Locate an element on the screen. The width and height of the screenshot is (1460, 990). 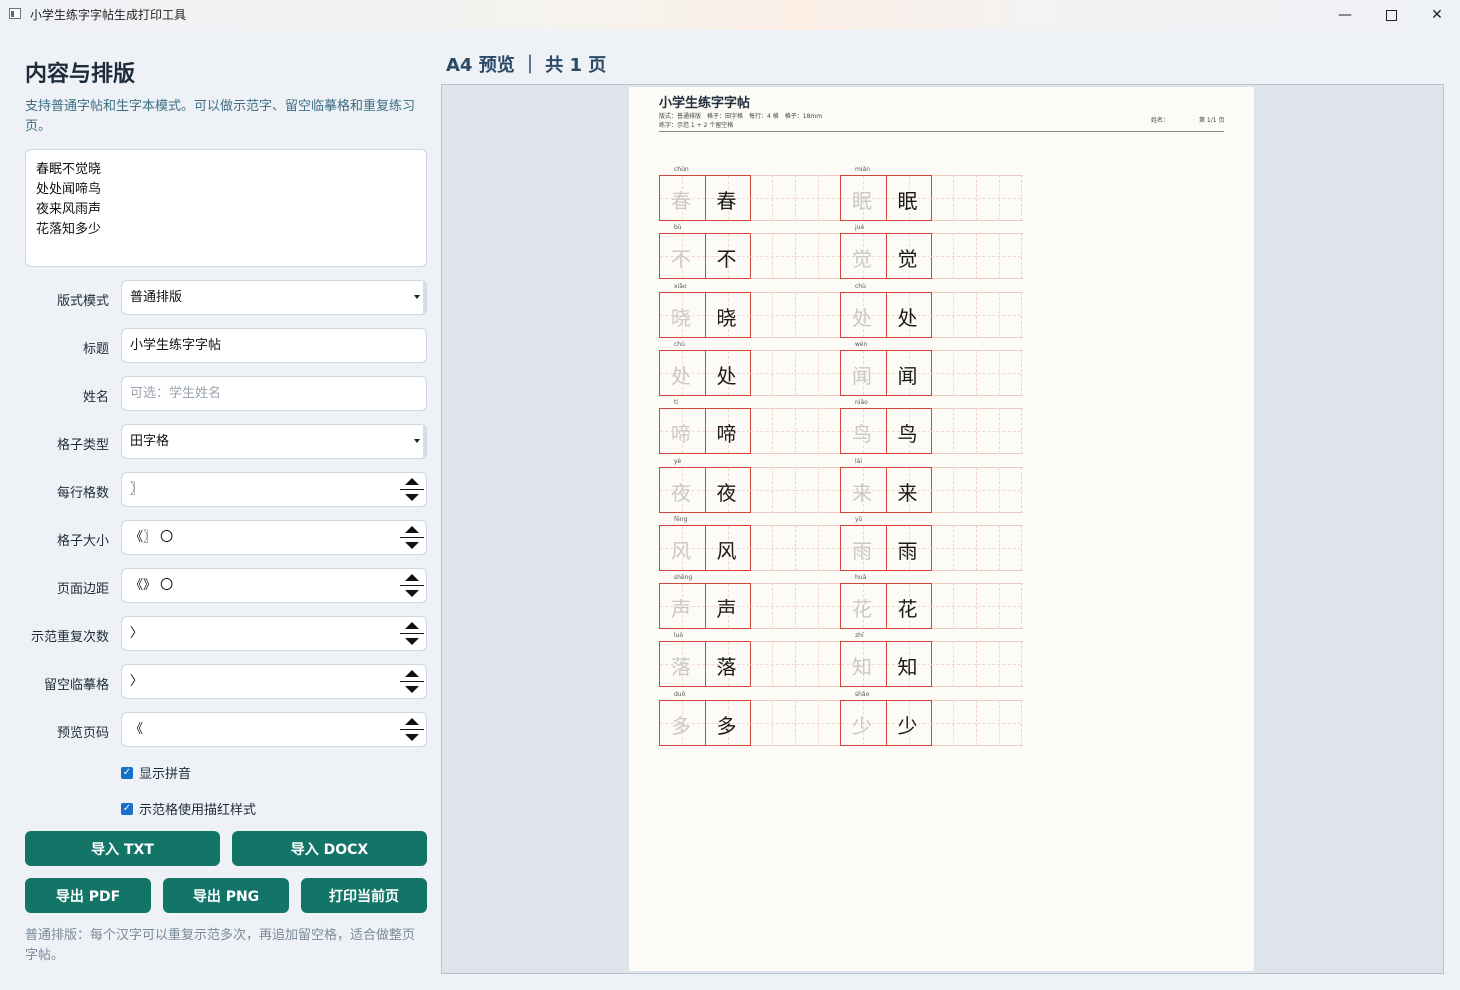
trace-character: 处 is located at coordinates (681, 375).